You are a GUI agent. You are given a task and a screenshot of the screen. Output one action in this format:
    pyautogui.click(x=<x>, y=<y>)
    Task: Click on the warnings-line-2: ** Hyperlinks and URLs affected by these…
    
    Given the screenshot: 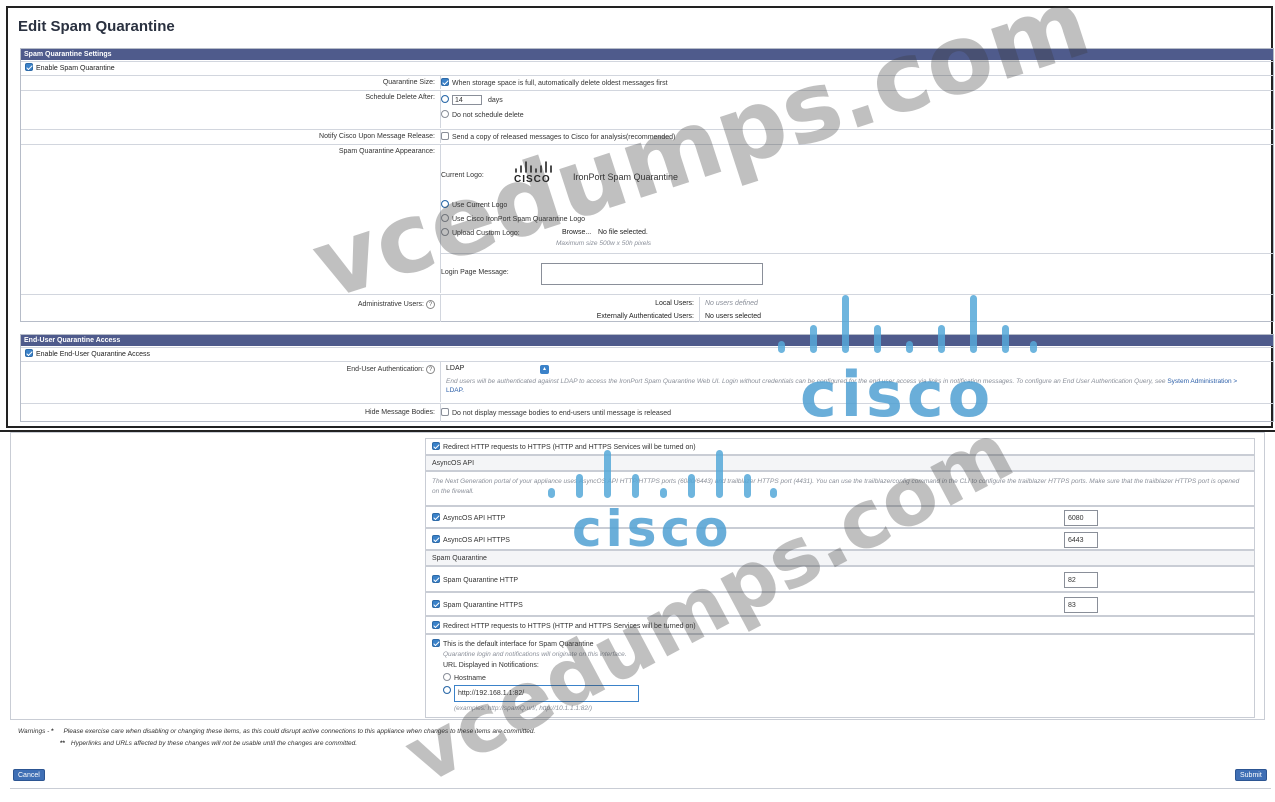 What is the action you would take?
    pyautogui.click(x=208, y=743)
    